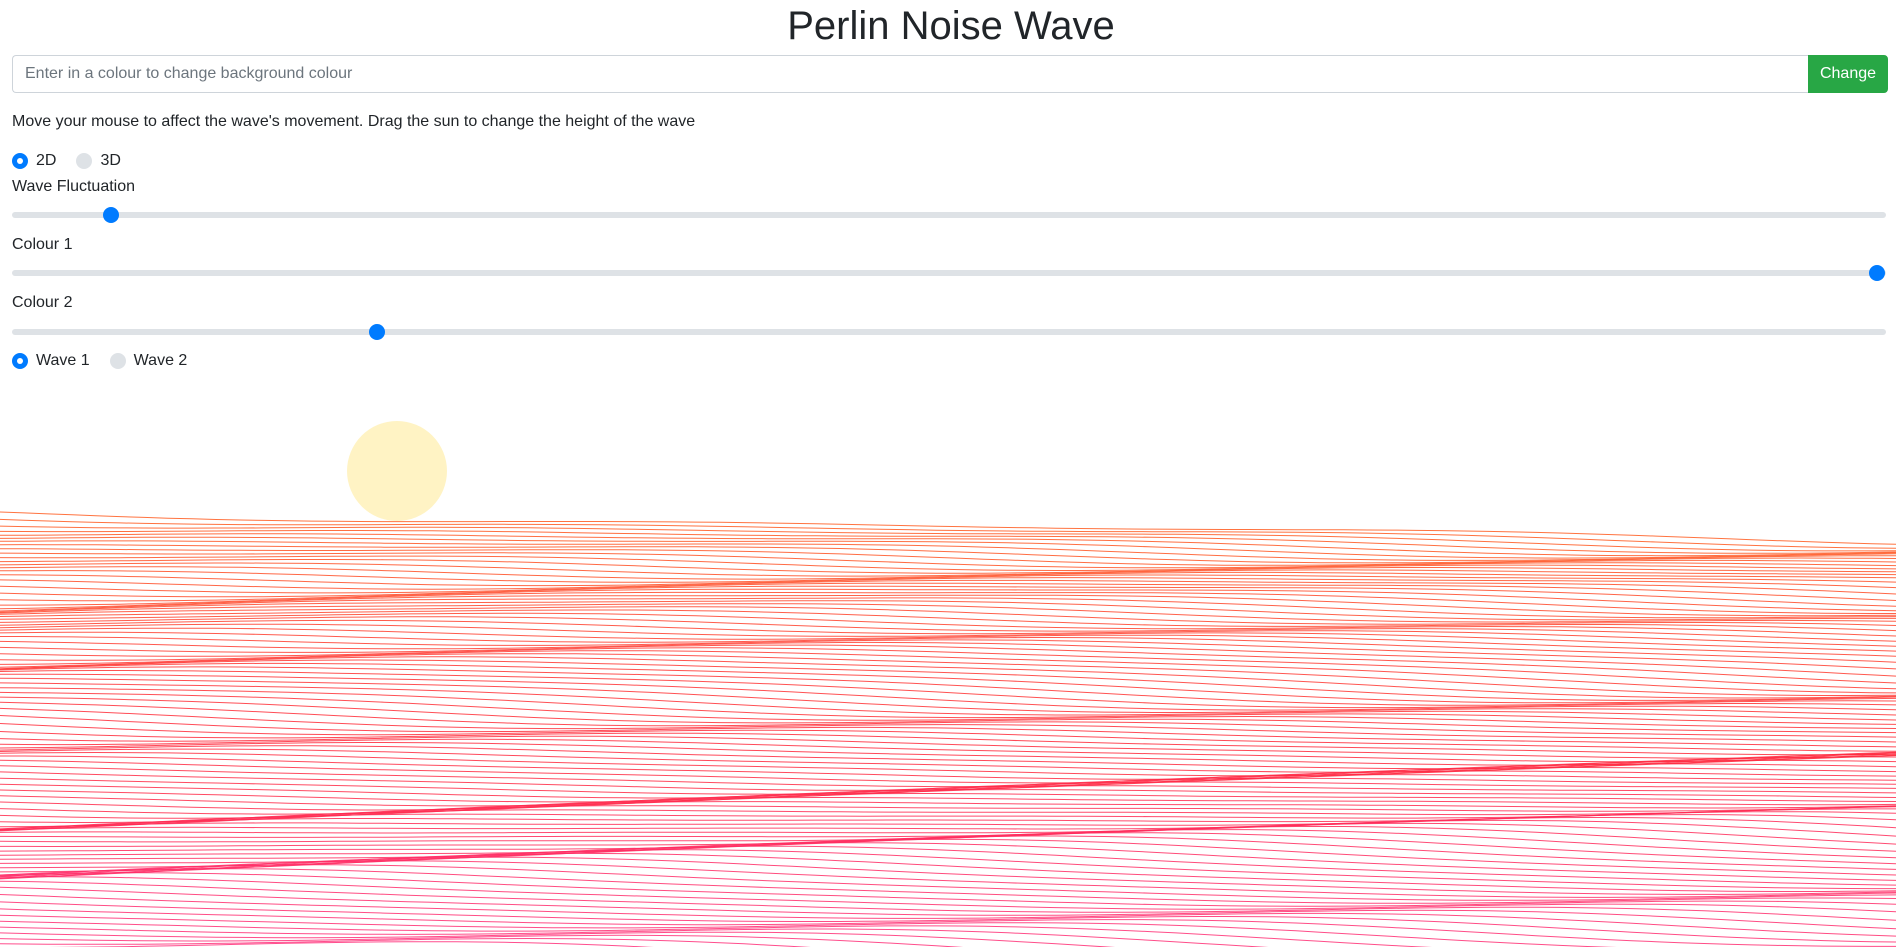  I want to click on wave-fluctuation-label: Wave Fluctuation, so click(74, 186).